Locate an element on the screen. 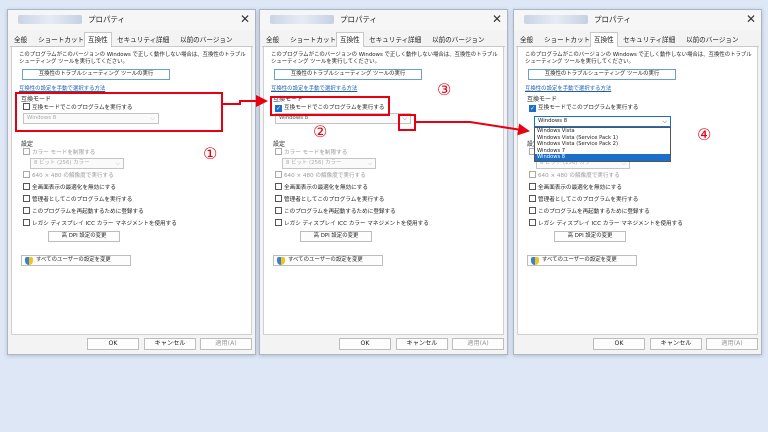 Image resolution: width=768 pixels, height=432 pixels. annotation-arrows is located at coordinates (376, 115).